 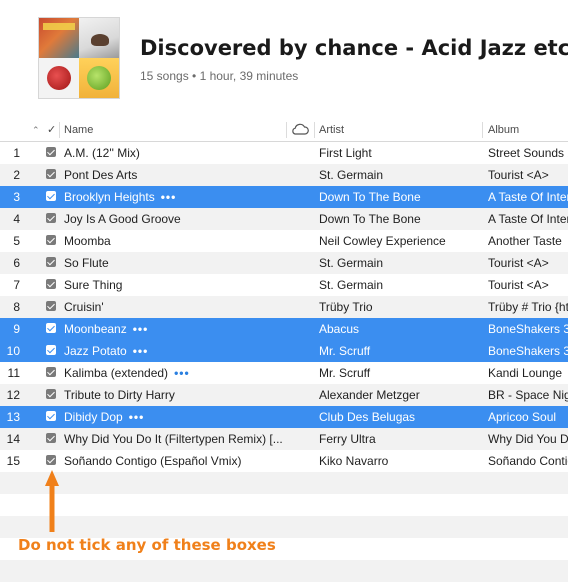 I want to click on track-name-cell: Moomba, so click(x=175, y=241).